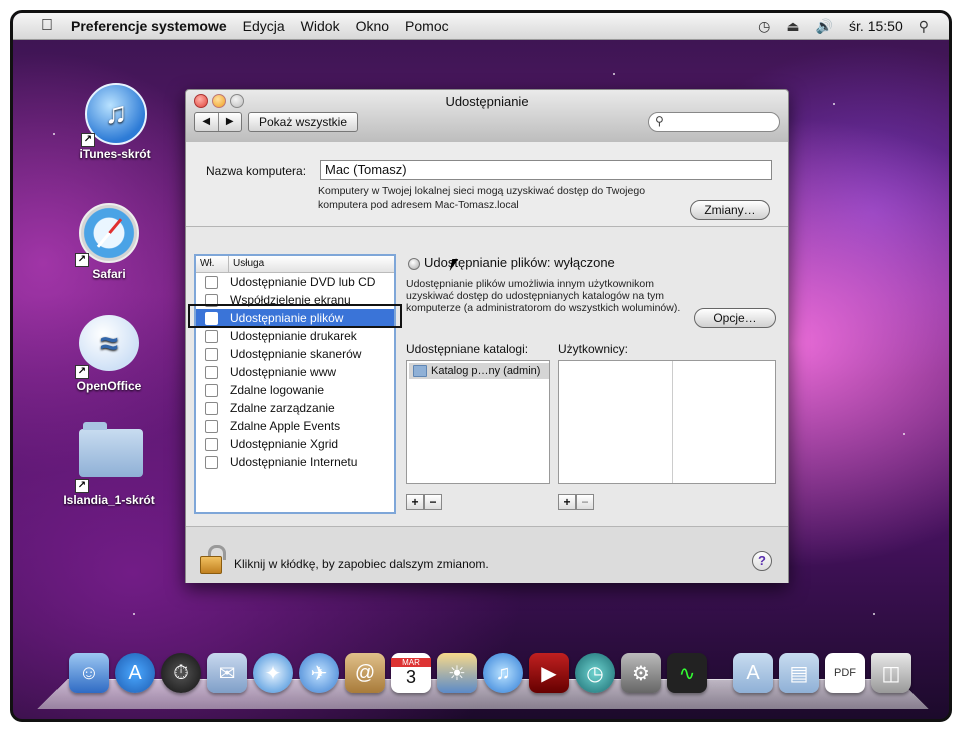  I want to click on eject-icon: ⏏, so click(792, 26).